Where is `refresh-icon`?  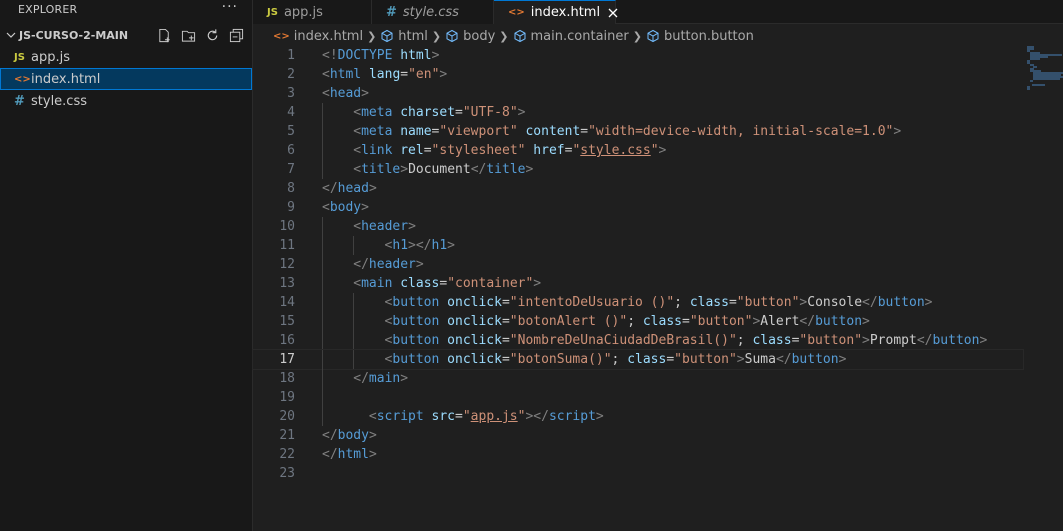 refresh-icon is located at coordinates (212, 35).